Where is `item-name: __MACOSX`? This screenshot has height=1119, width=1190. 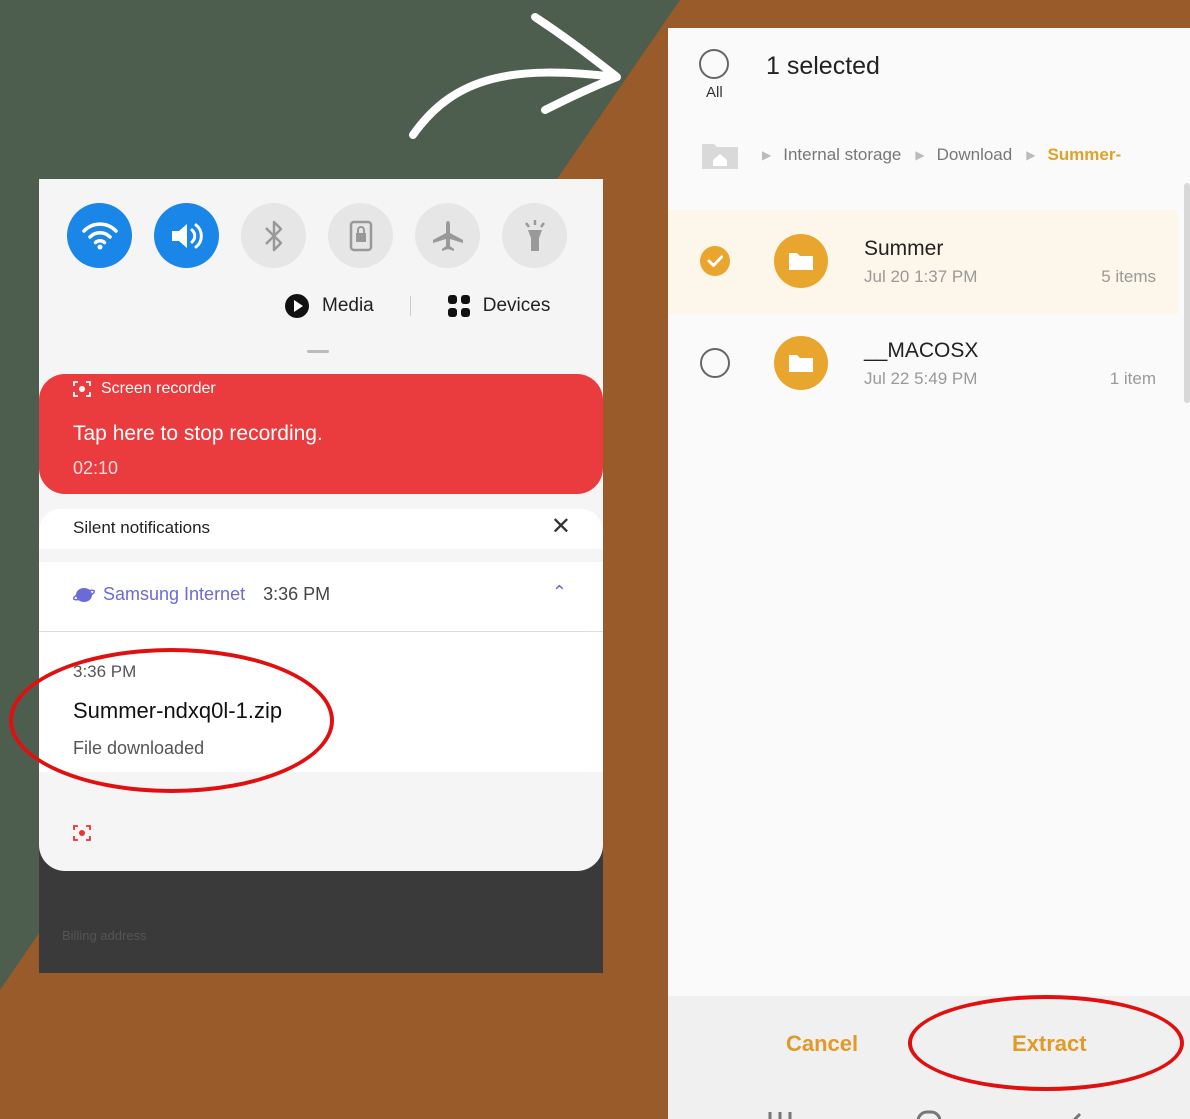 item-name: __MACOSX is located at coordinates (921, 350).